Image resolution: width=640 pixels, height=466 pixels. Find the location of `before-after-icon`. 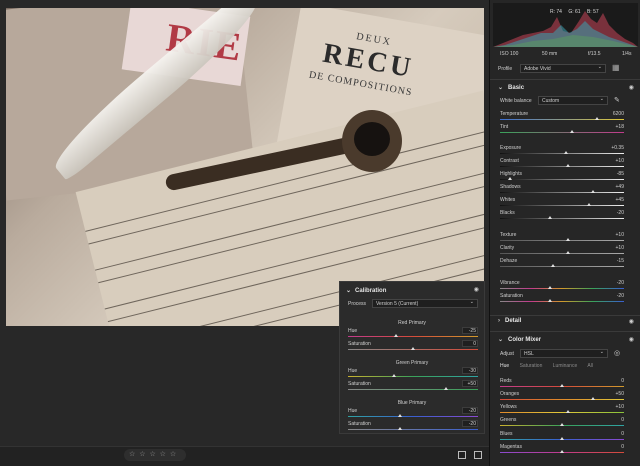

before-after-icon is located at coordinates (478, 455).